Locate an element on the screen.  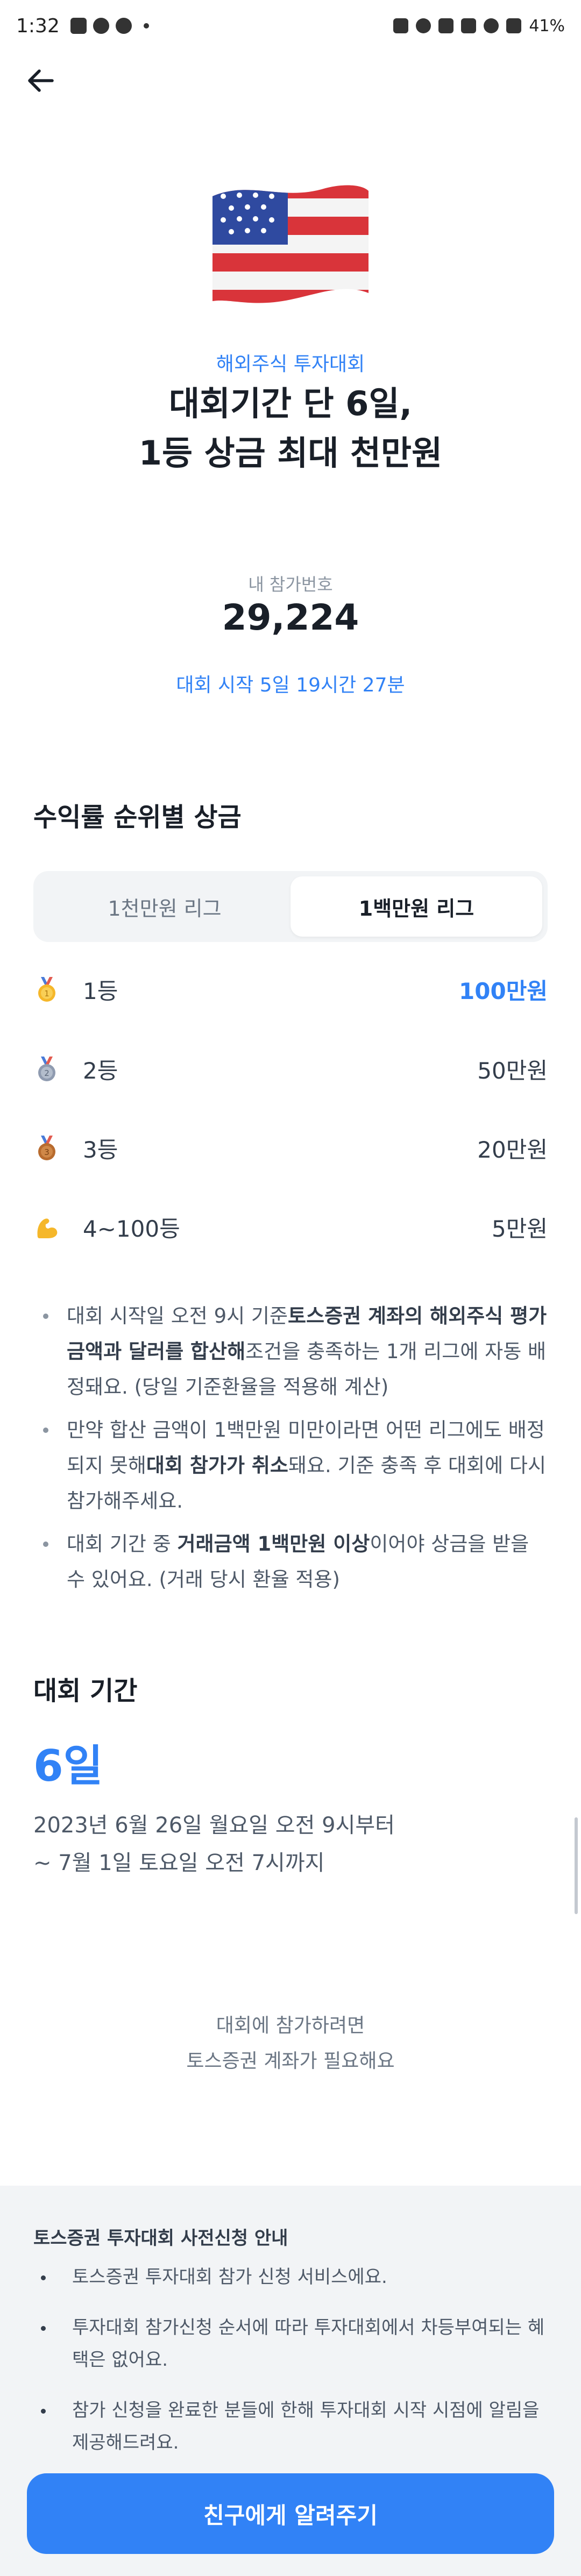
tab-10m-league: 1천만원 리그 is located at coordinates (164, 906).